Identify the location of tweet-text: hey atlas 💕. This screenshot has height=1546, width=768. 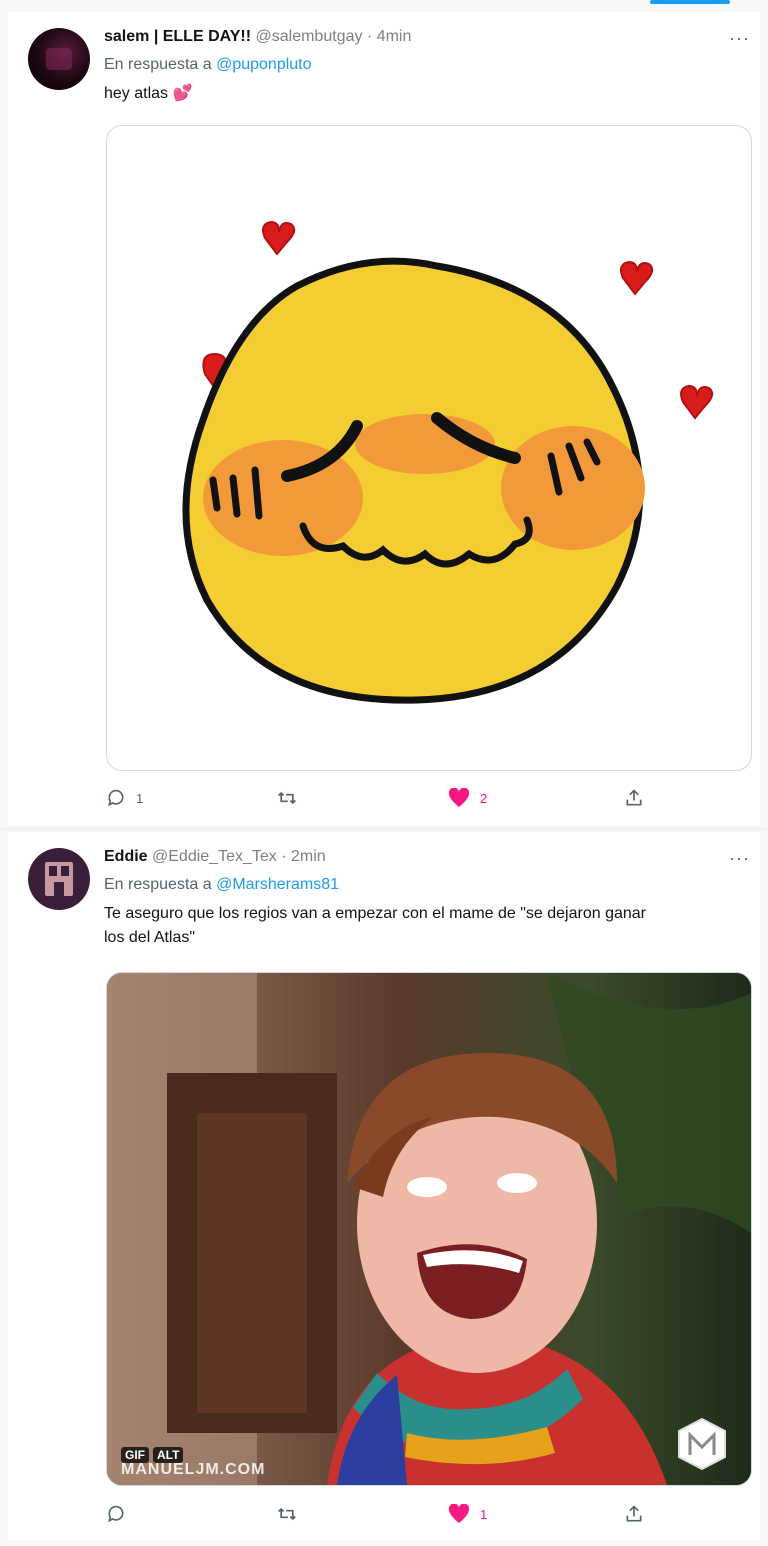
(148, 93).